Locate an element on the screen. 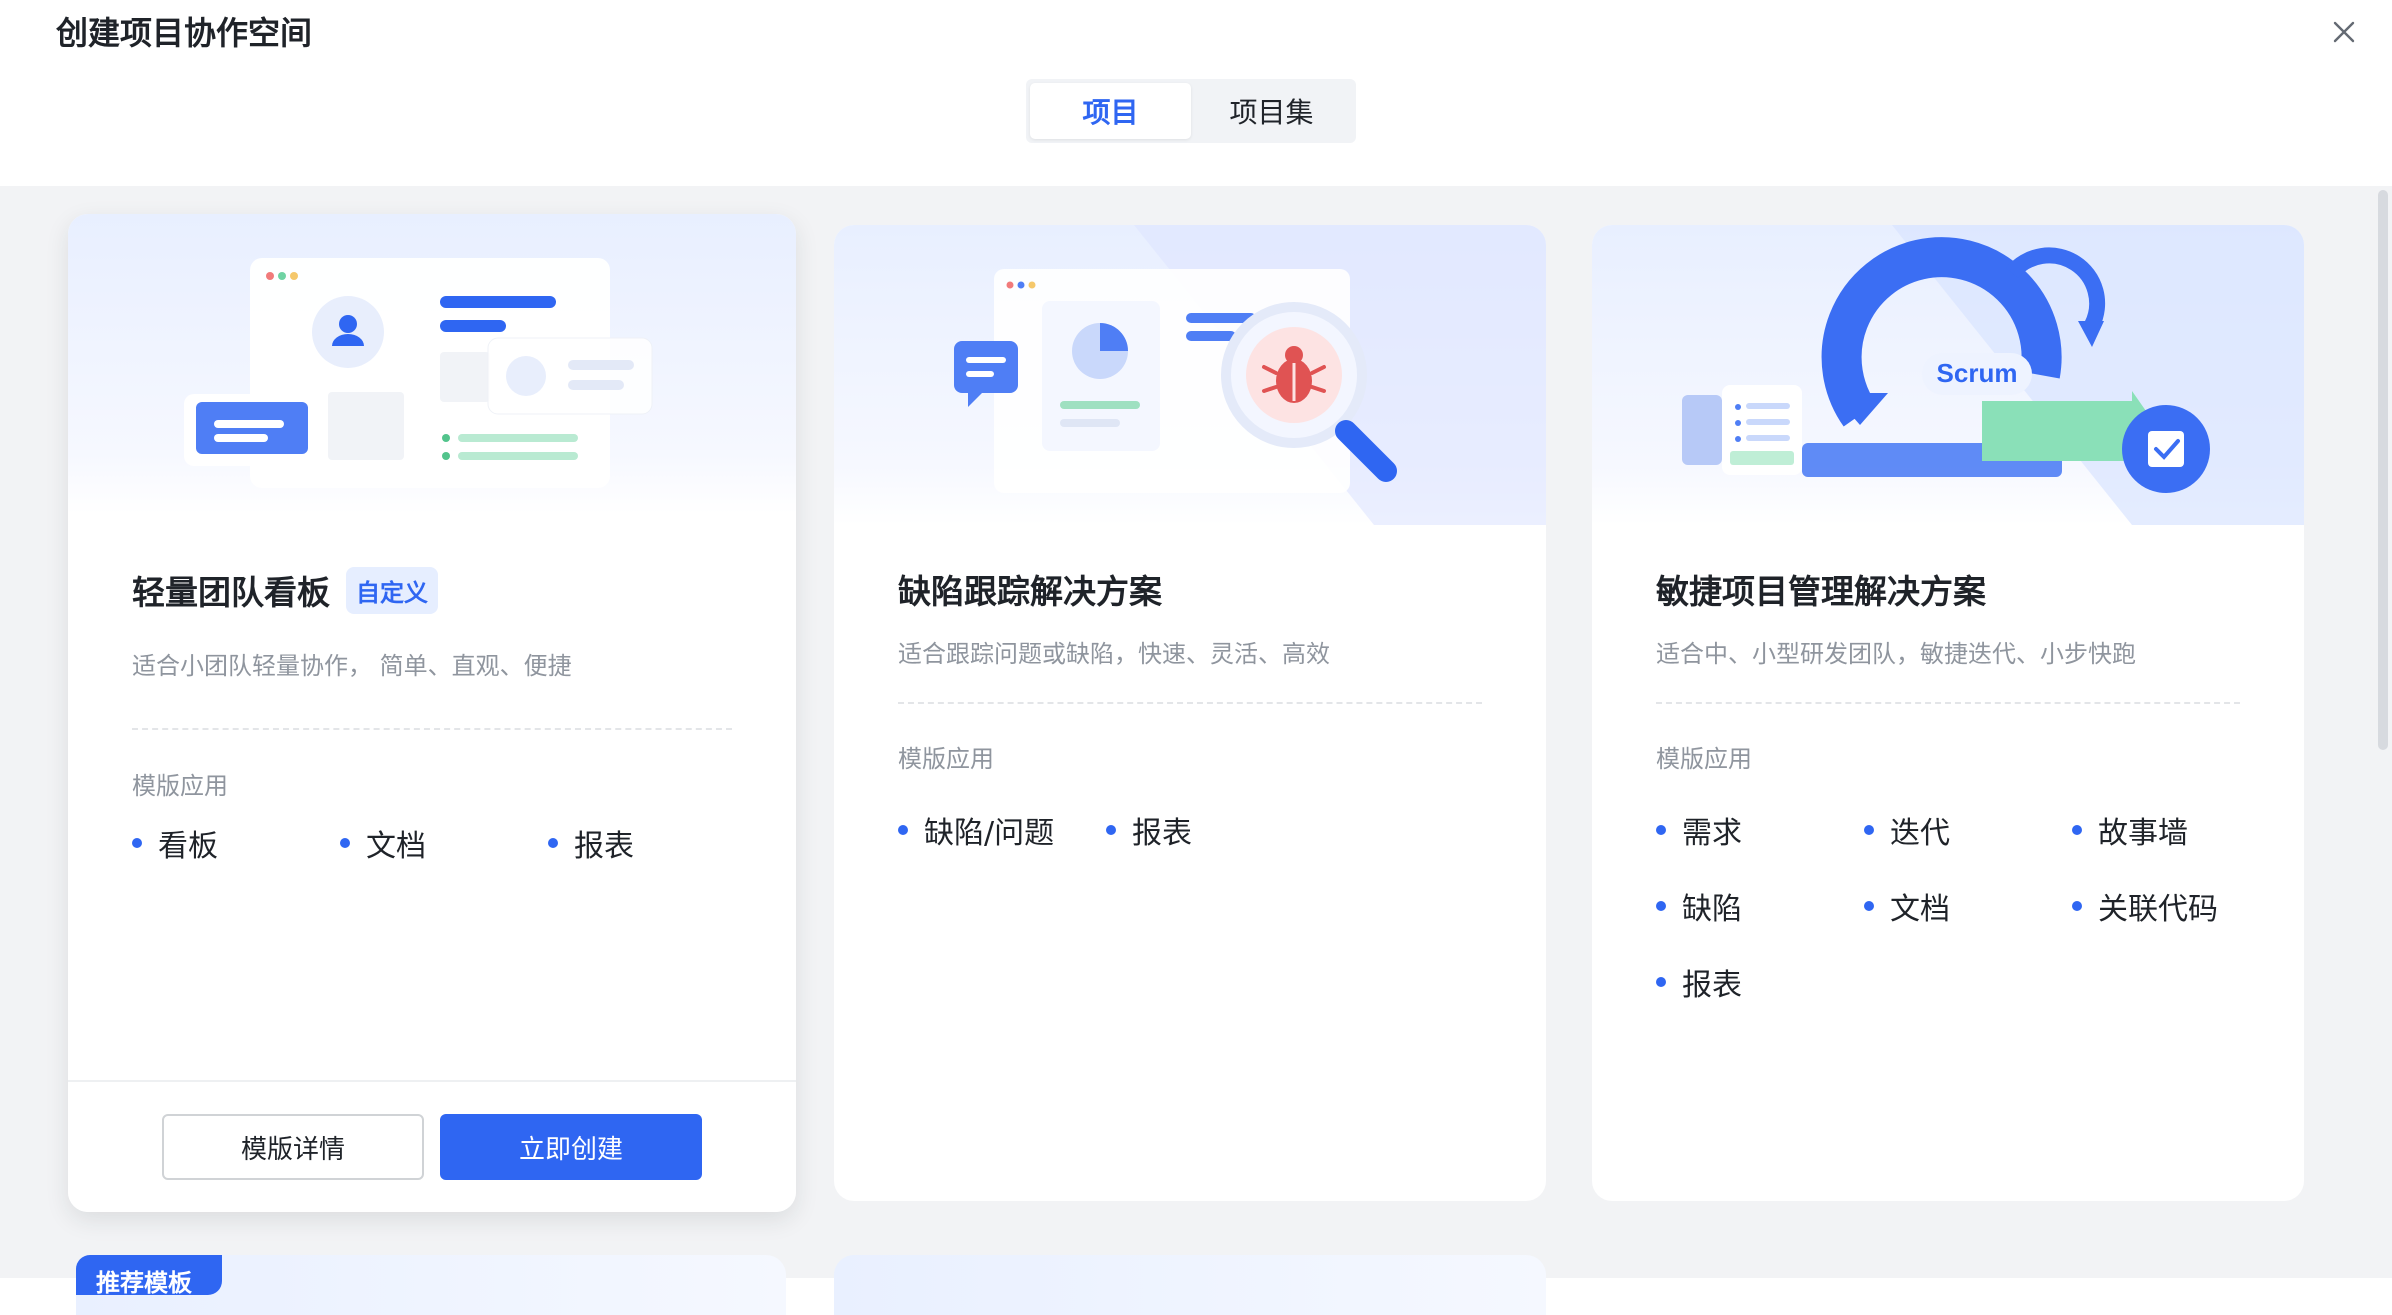 This screenshot has width=2392, height=1315. list-item: 缺陷 is located at coordinates (1760, 907).